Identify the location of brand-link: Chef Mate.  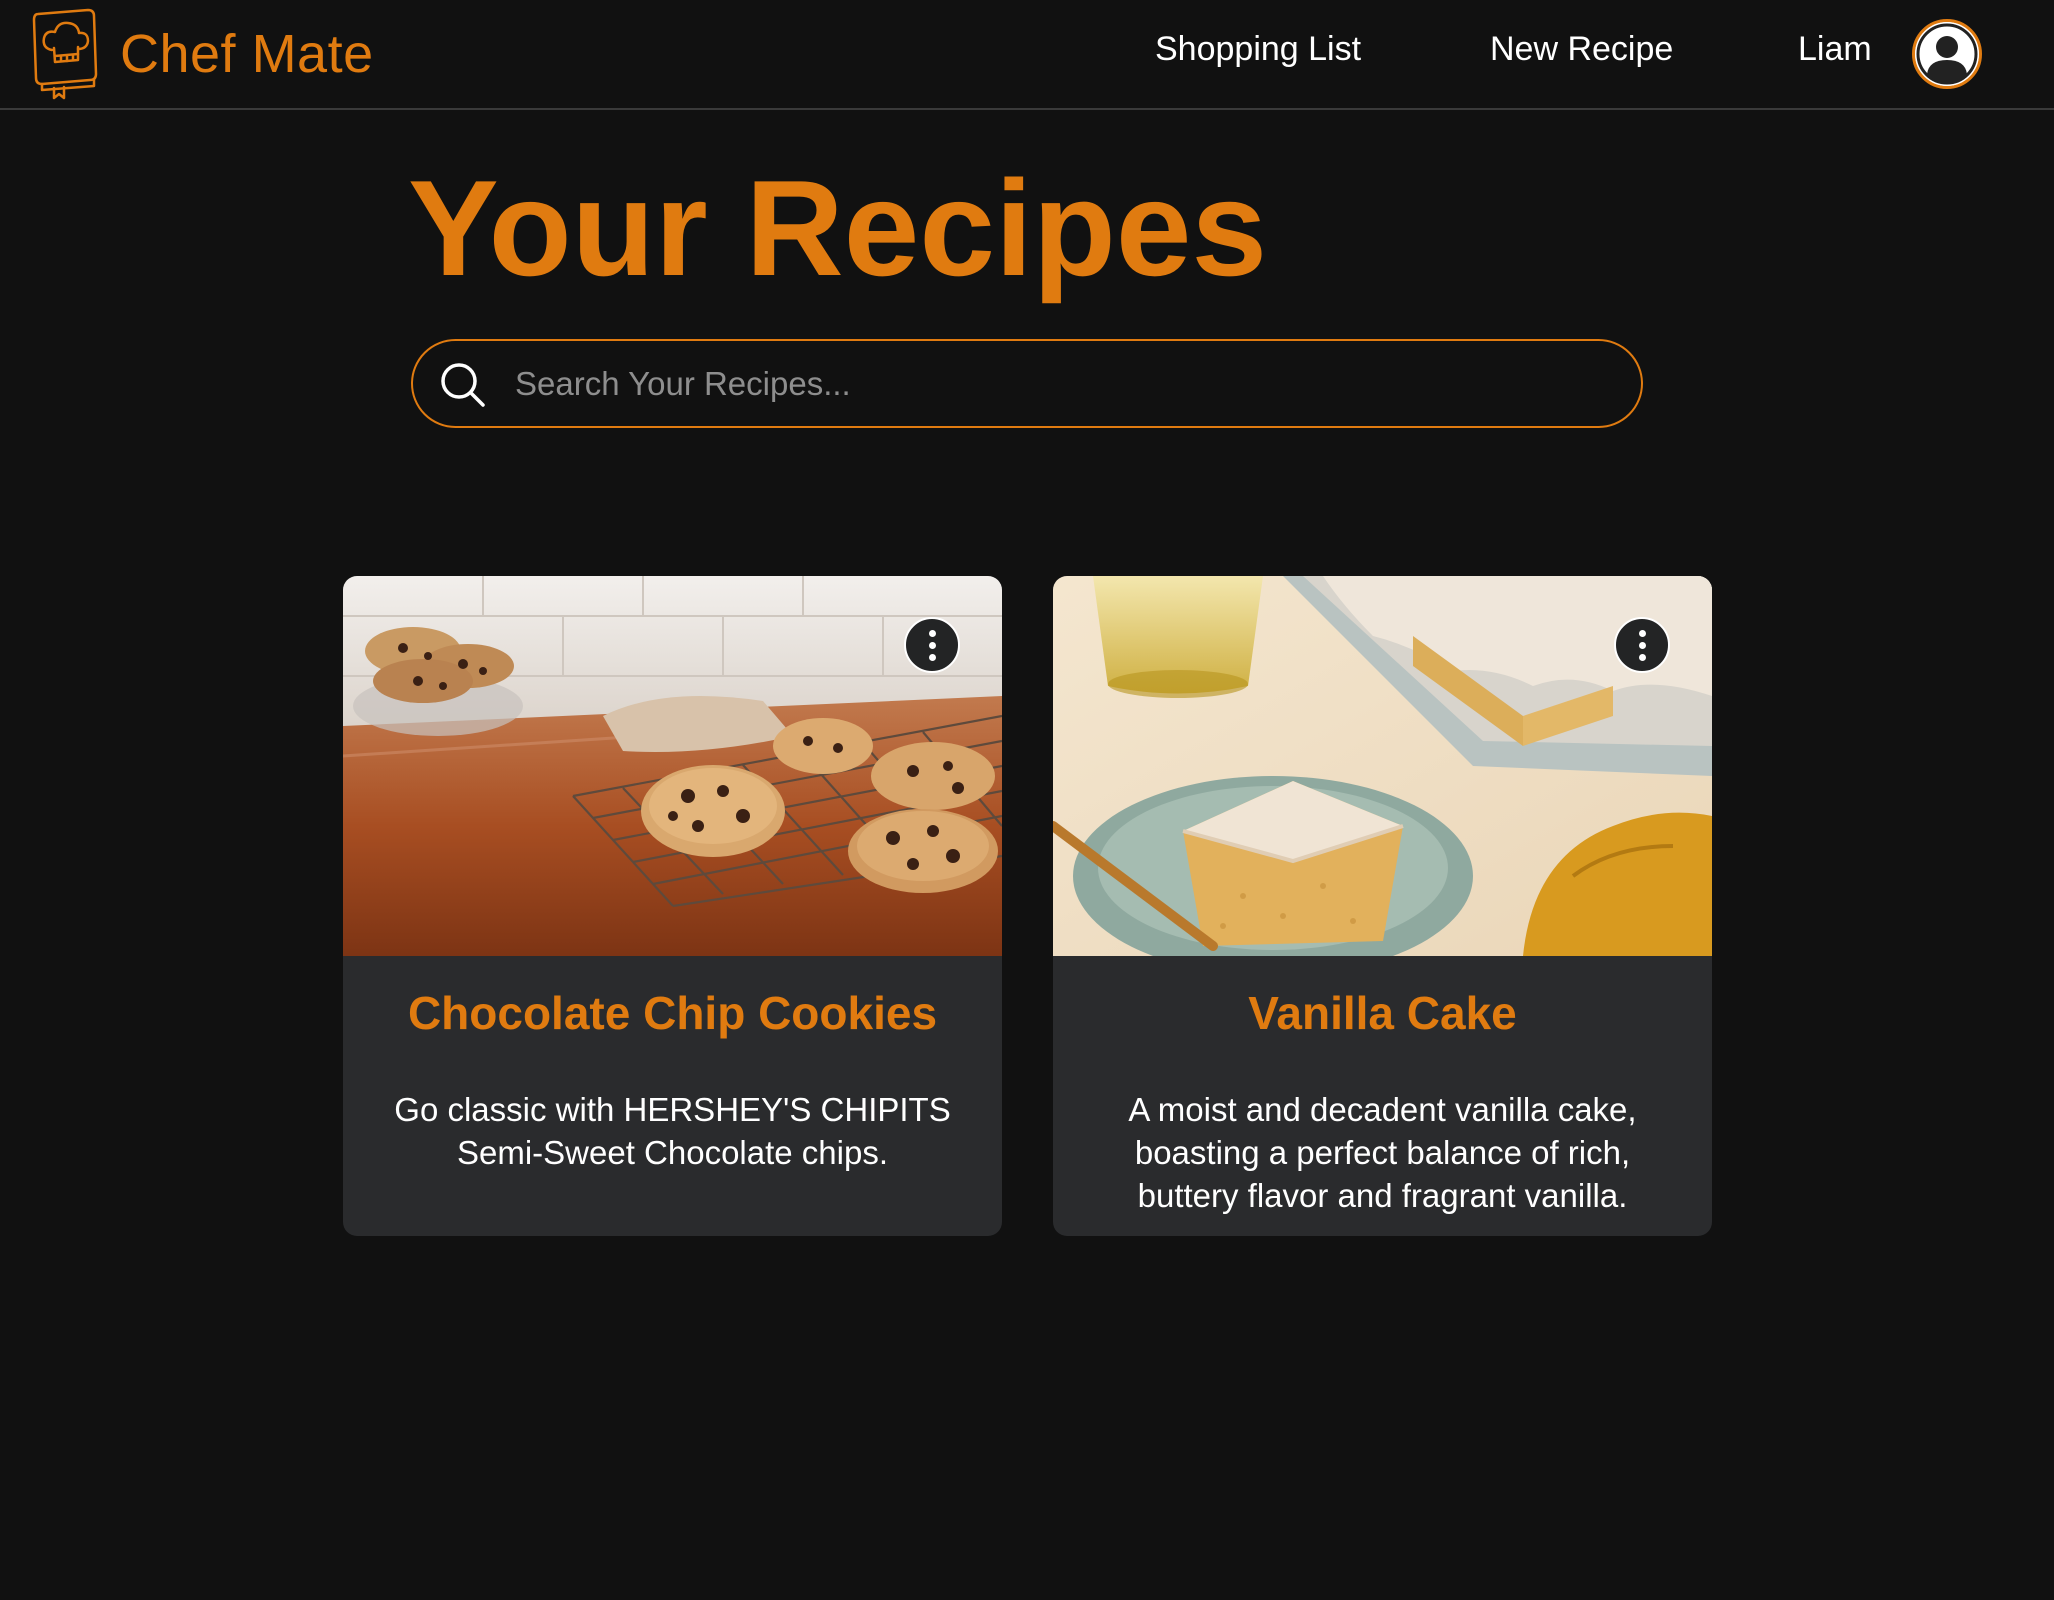
(201, 54).